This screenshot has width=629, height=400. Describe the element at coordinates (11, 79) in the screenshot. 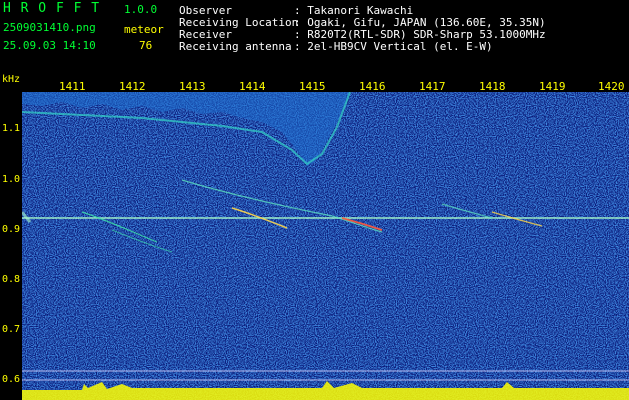

I see `y-axis-unit: kHz` at that location.